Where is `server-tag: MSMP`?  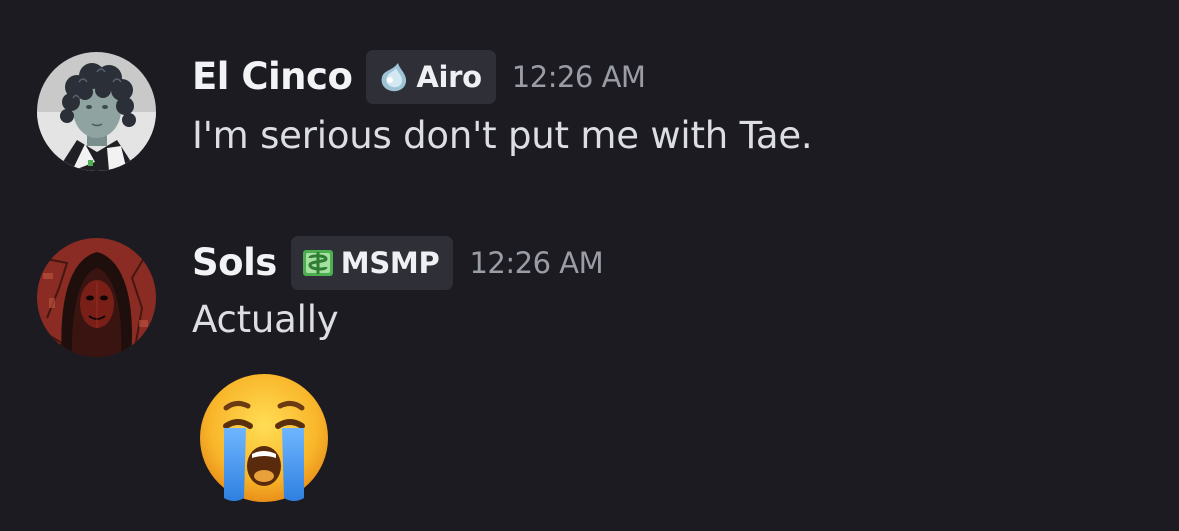
server-tag: MSMP is located at coordinates (372, 263).